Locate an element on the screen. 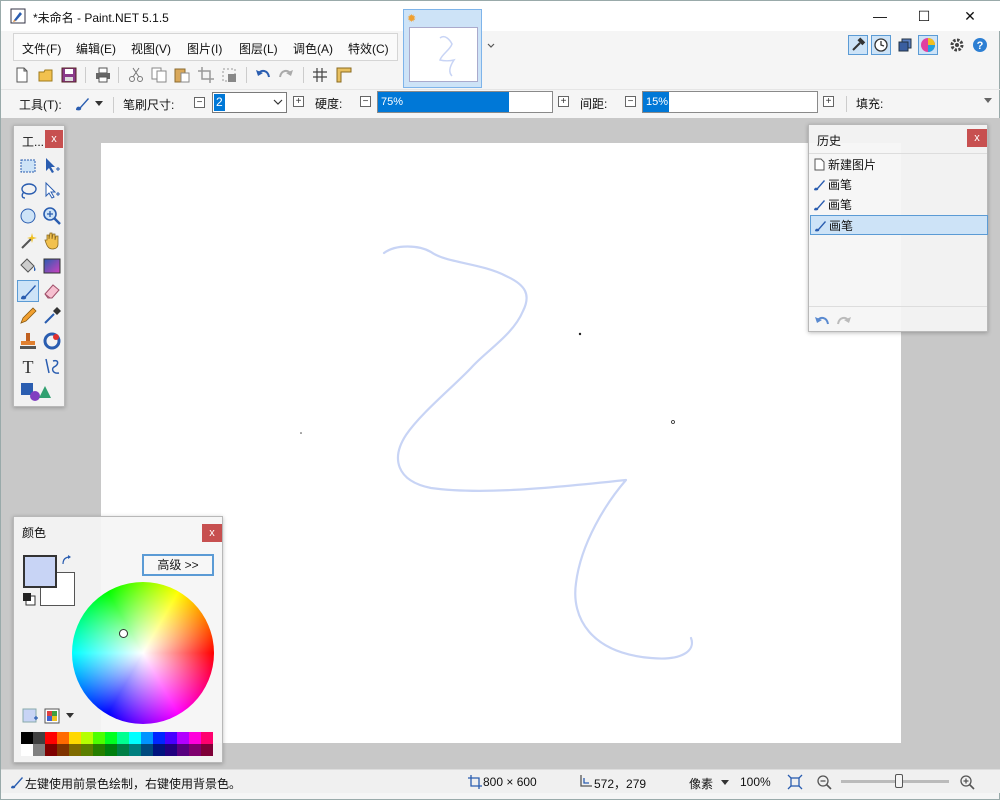 The height and width of the screenshot is (800, 1000). zoom-level: 100% is located at coordinates (755, 782).